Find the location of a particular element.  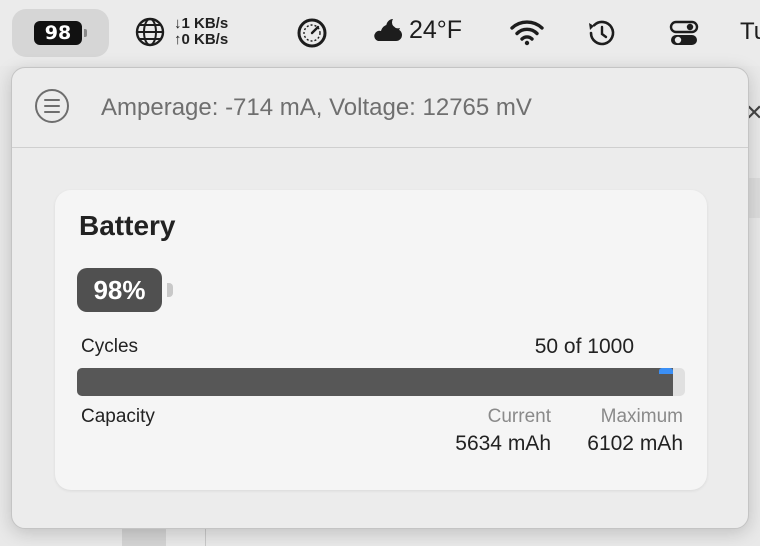

cycles-progress-bar is located at coordinates (381, 382).